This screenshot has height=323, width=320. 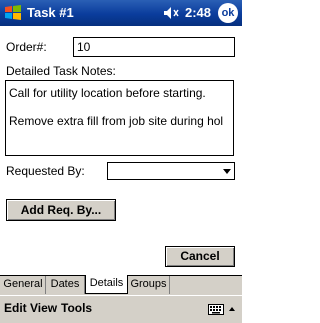 I want to click on requested-by-dropdown, so click(x=171, y=171).